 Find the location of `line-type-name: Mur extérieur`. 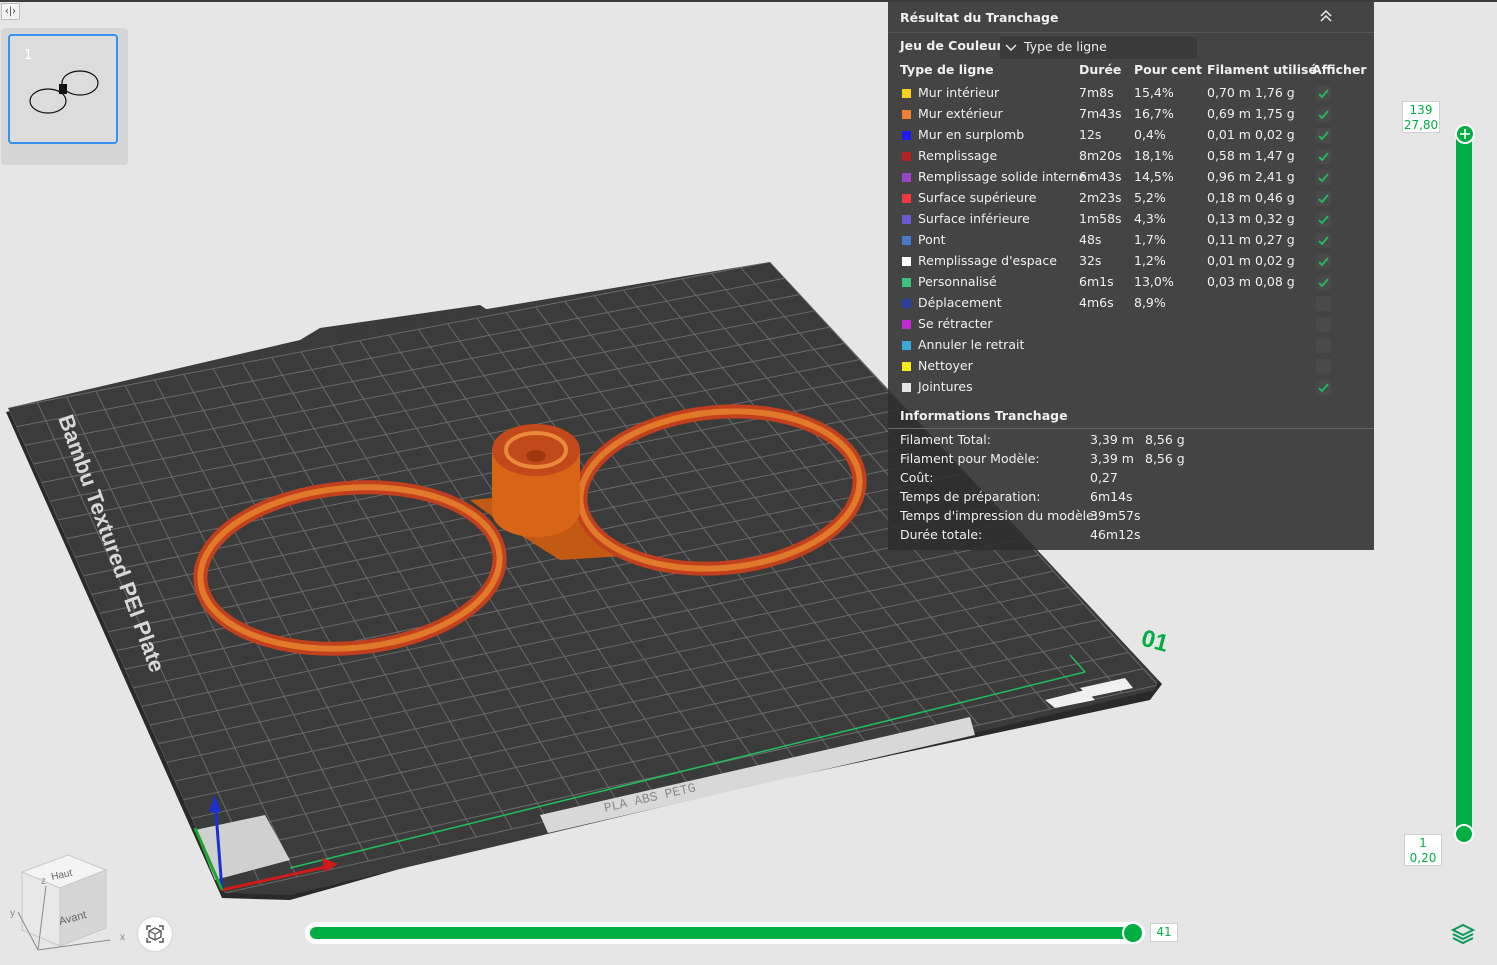

line-type-name: Mur extérieur is located at coordinates (960, 113).